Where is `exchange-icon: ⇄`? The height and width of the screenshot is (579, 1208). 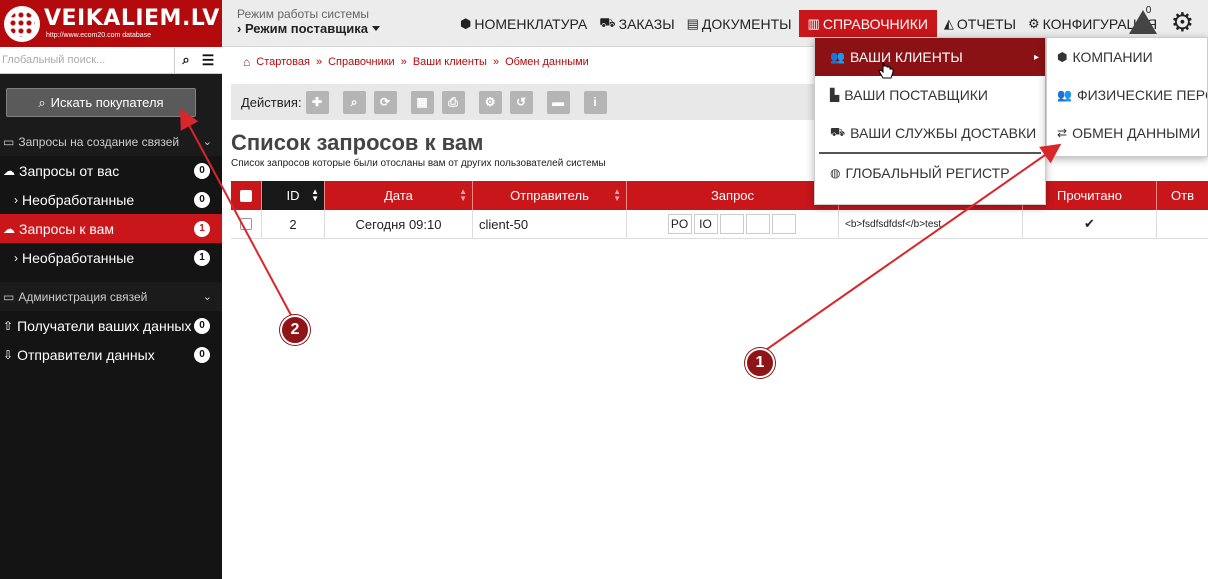 exchange-icon: ⇄ is located at coordinates (1062, 133).